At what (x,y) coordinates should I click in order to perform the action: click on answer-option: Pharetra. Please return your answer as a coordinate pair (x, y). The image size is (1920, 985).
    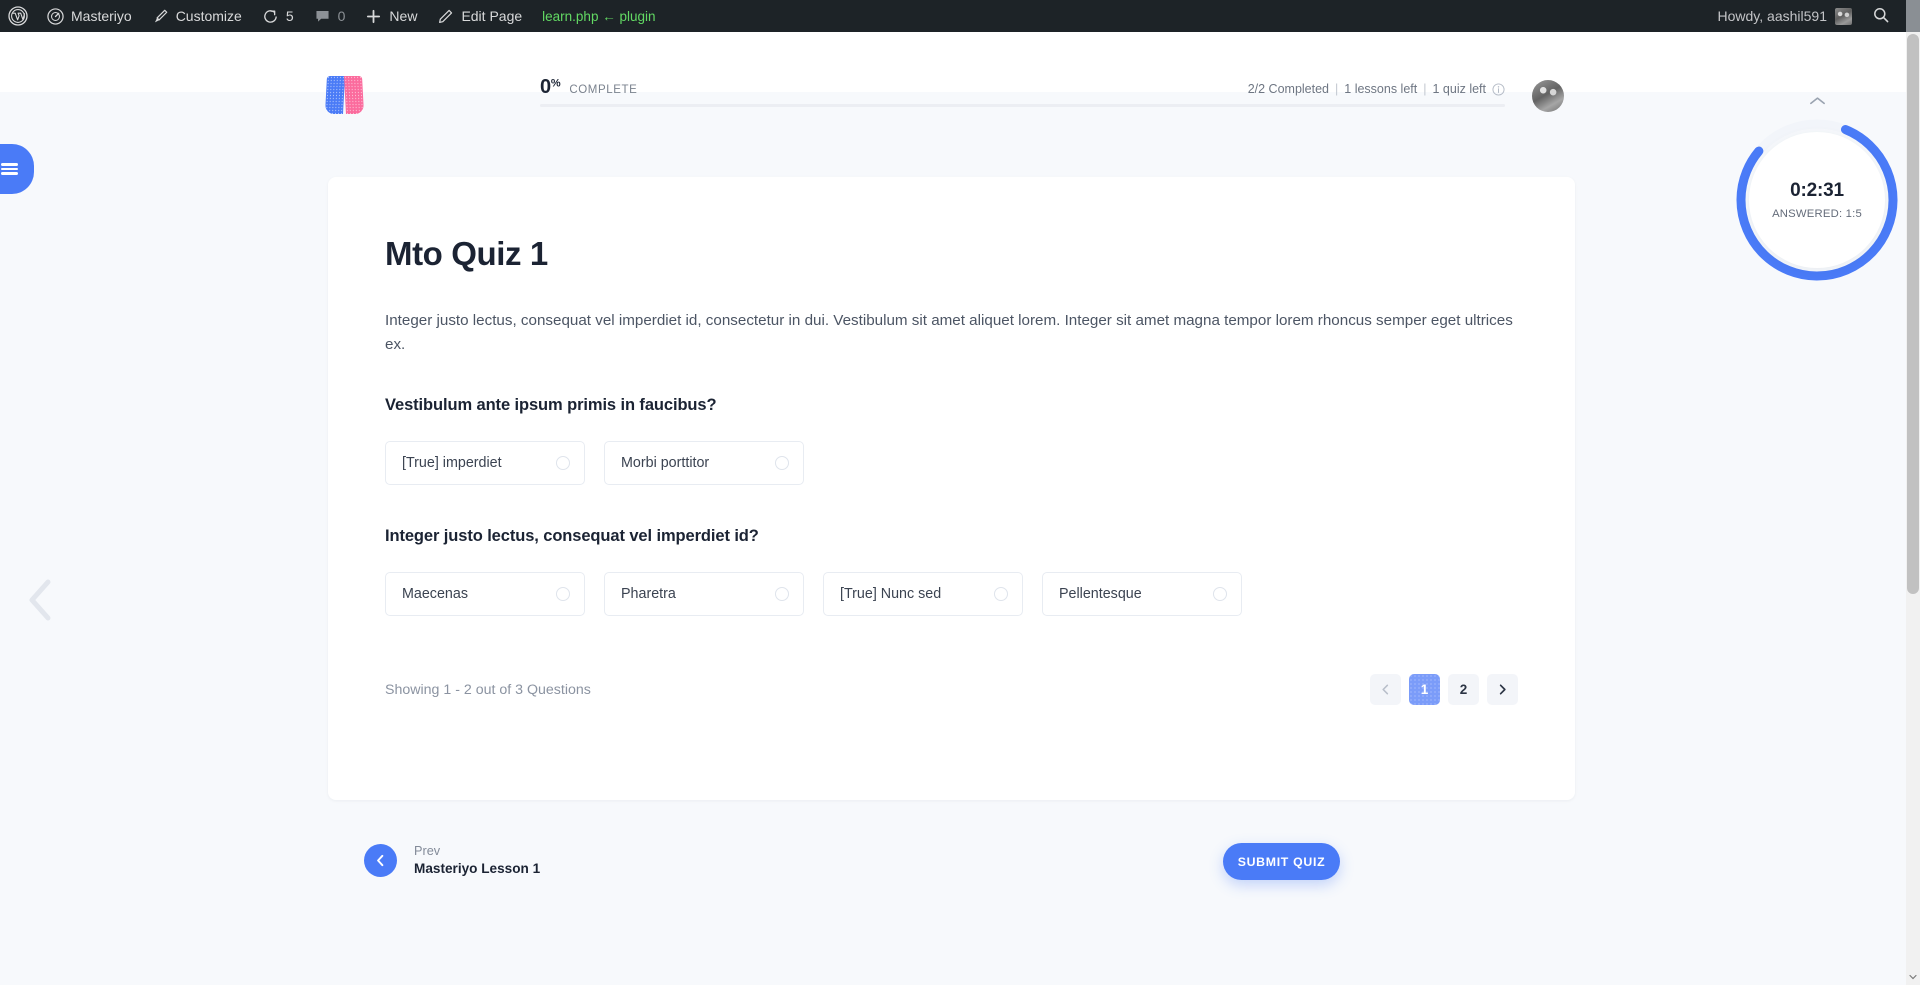
    Looking at the image, I should click on (704, 593).